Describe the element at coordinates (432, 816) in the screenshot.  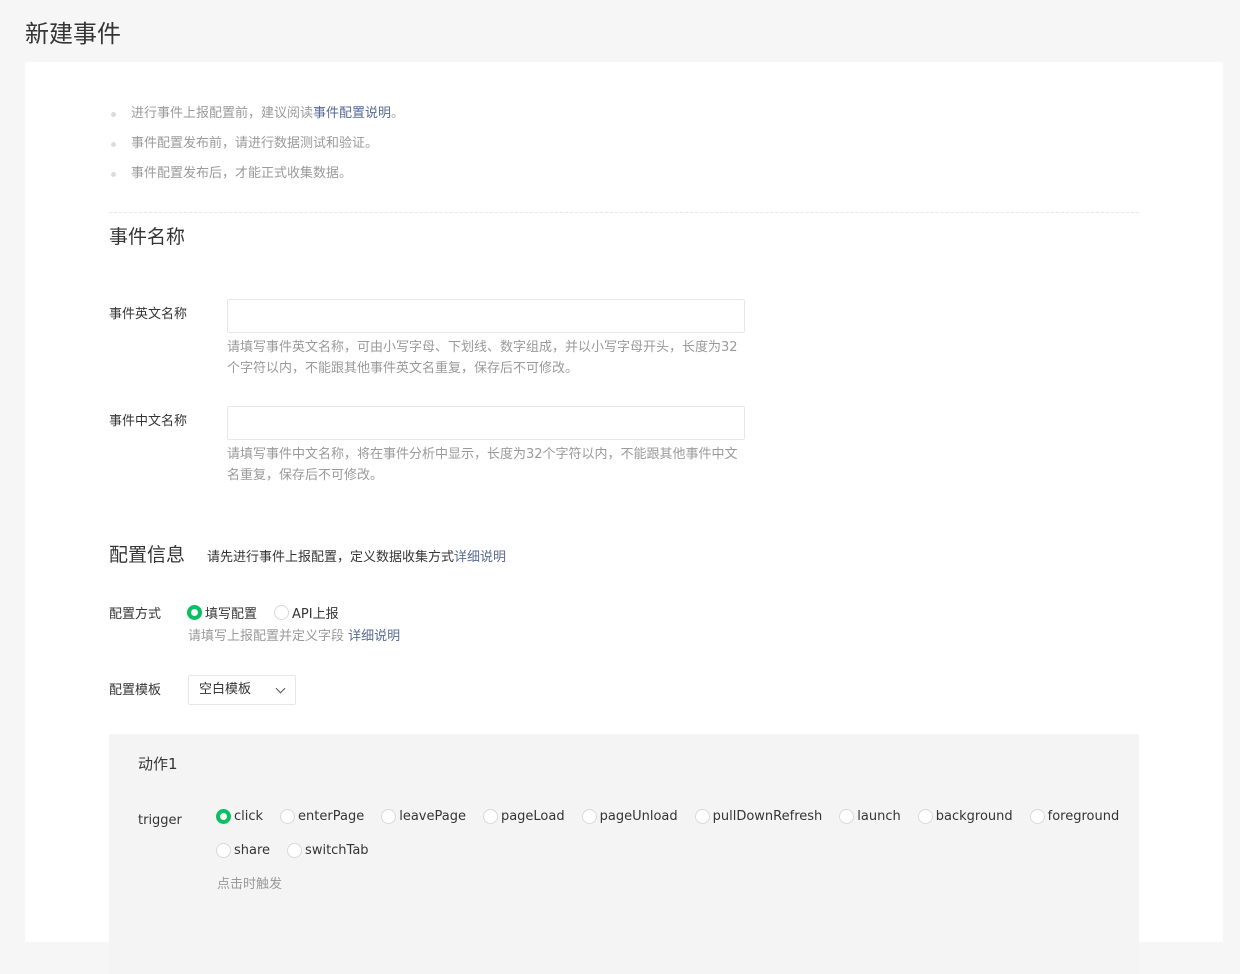
I see `radio-label: leavePage` at that location.